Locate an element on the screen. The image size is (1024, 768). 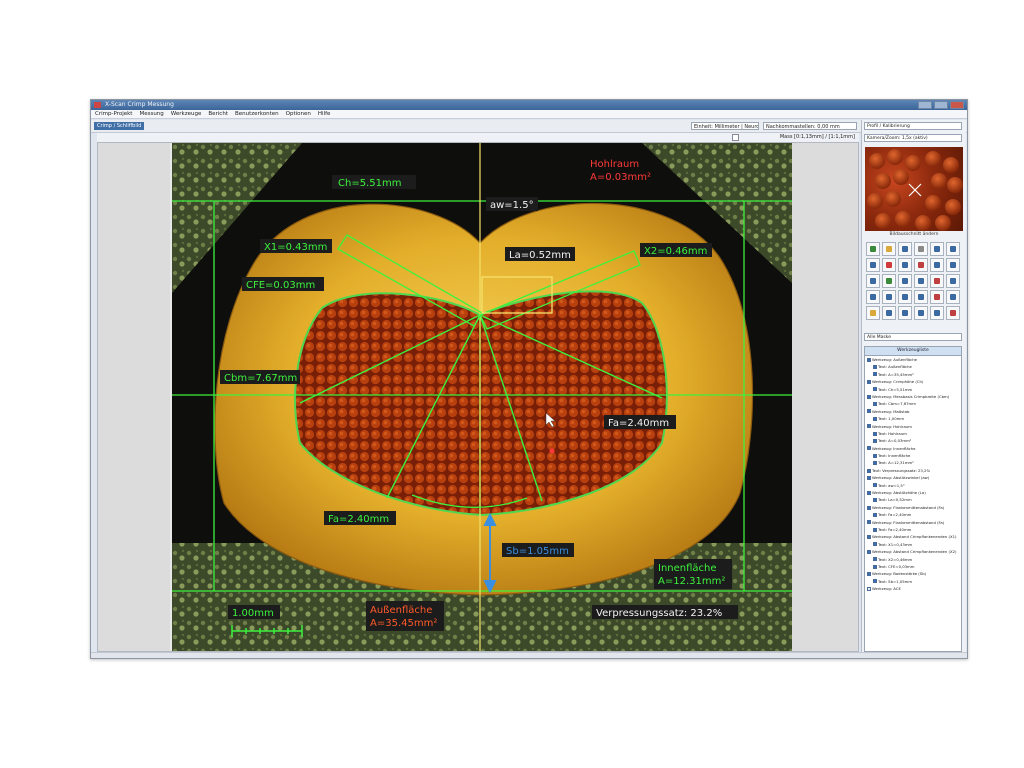
tool-list-item: Werkzeug: Messbasis Crimpbreite (Cbm) is located at coordinates (913, 396).